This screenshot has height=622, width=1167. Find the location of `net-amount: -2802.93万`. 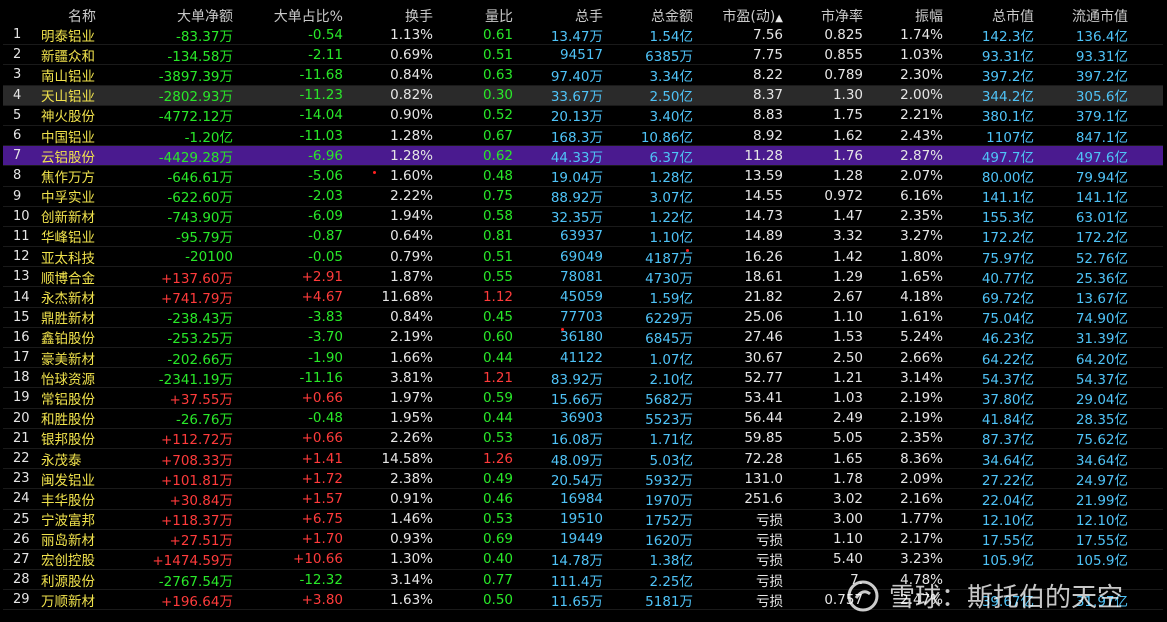

net-amount: -2802.93万 is located at coordinates (195, 97).